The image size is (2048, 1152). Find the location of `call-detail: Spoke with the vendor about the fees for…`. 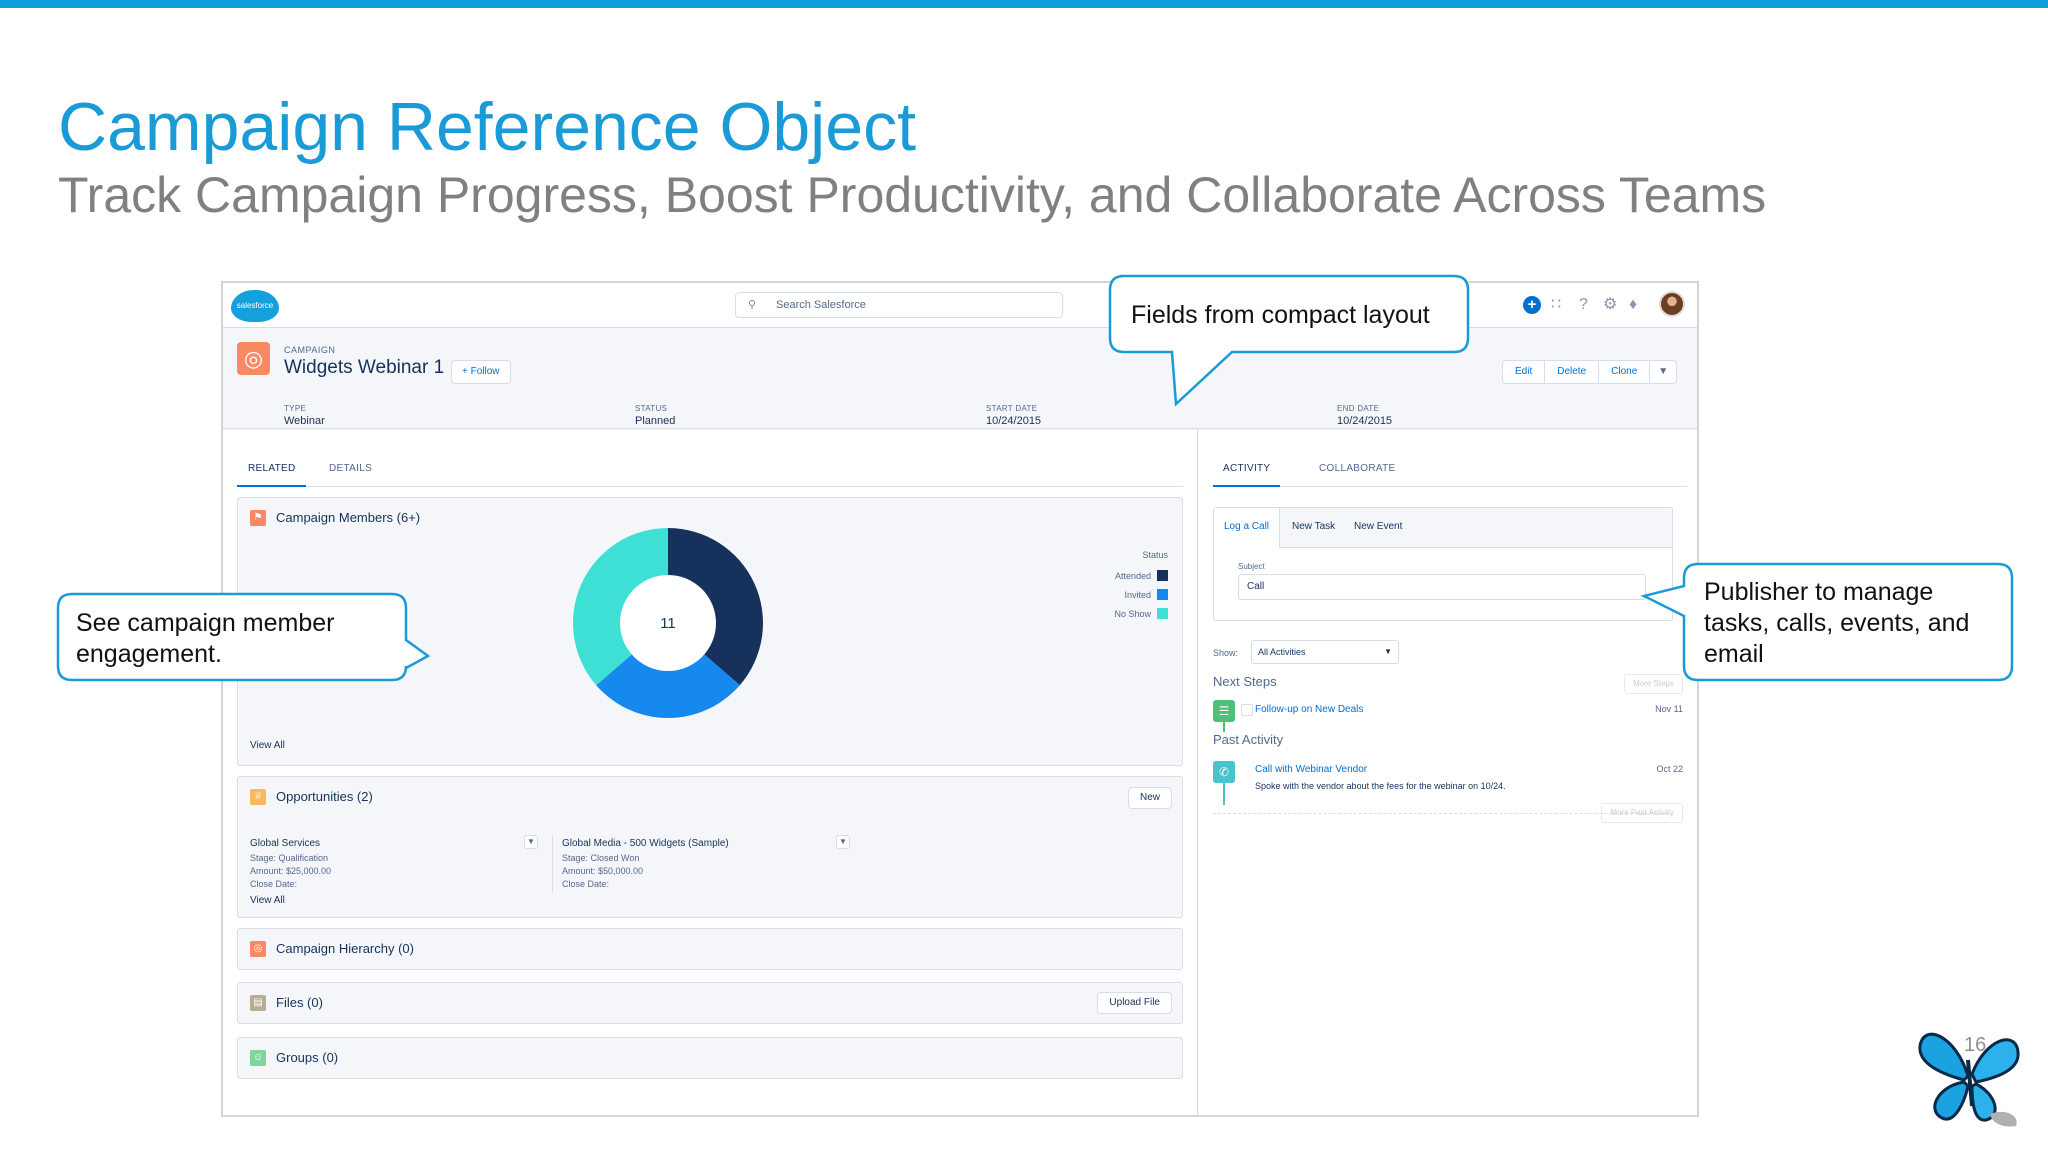

call-detail: Spoke with the vendor about the fees for… is located at coordinates (1380, 786).